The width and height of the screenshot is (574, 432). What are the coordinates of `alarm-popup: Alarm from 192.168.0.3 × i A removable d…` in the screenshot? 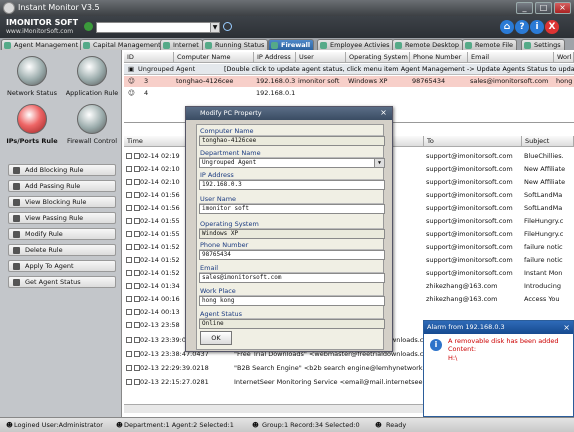 It's located at (498, 368).